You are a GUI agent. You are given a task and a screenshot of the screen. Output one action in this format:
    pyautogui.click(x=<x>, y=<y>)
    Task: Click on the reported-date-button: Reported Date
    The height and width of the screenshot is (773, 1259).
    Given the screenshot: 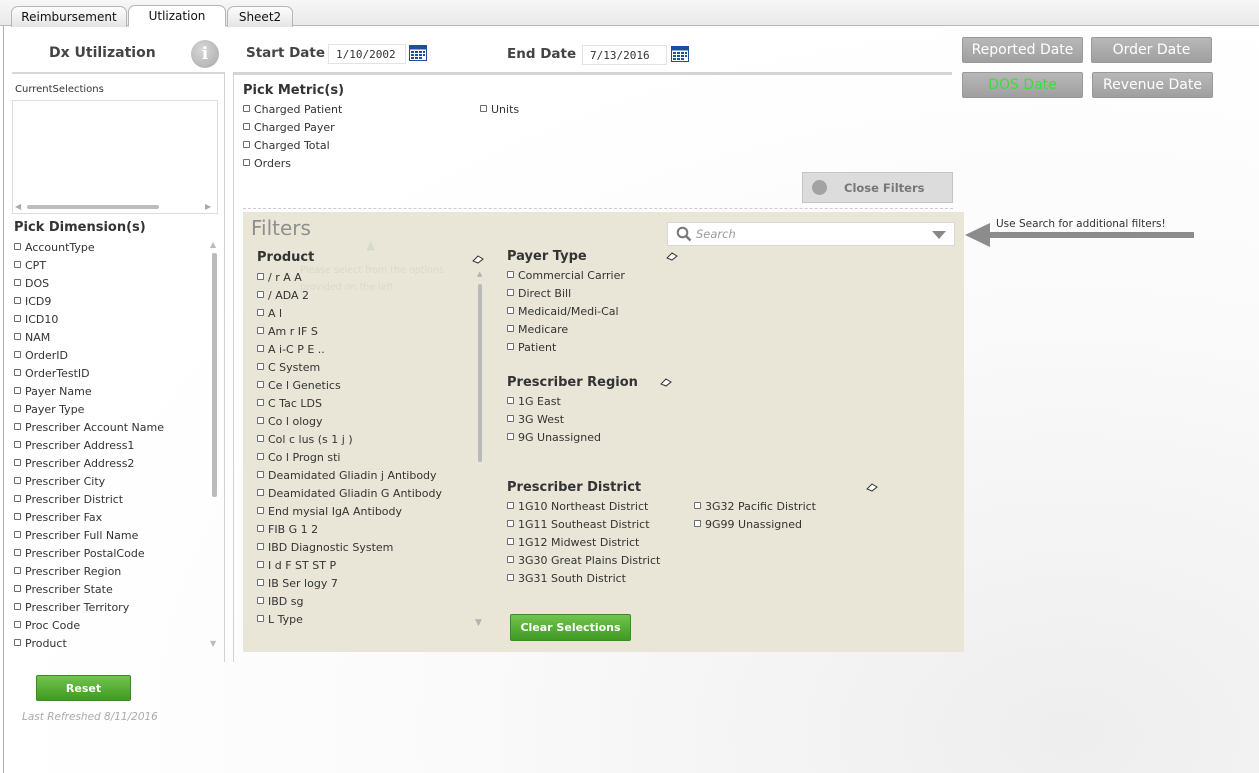 What is the action you would take?
    pyautogui.click(x=1022, y=50)
    